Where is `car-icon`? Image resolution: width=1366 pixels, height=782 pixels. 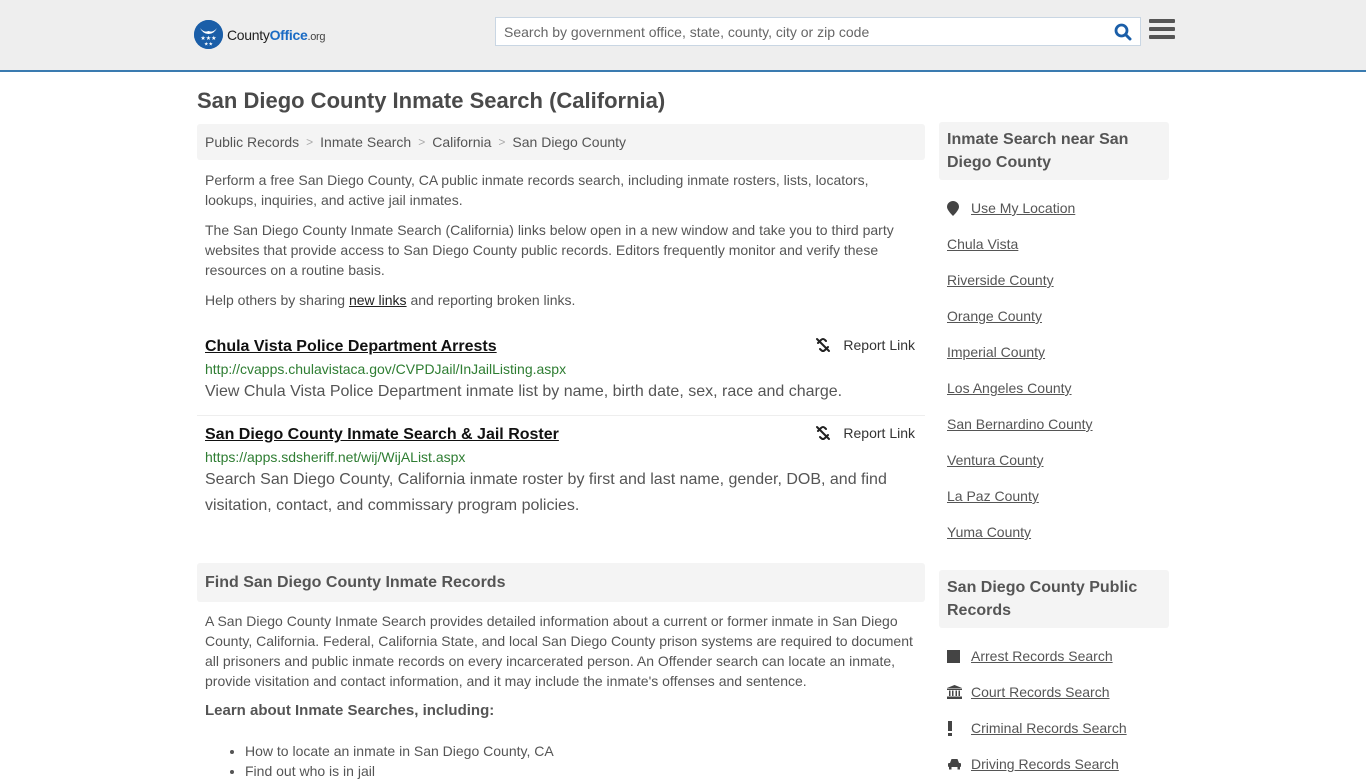
car-icon is located at coordinates (959, 764).